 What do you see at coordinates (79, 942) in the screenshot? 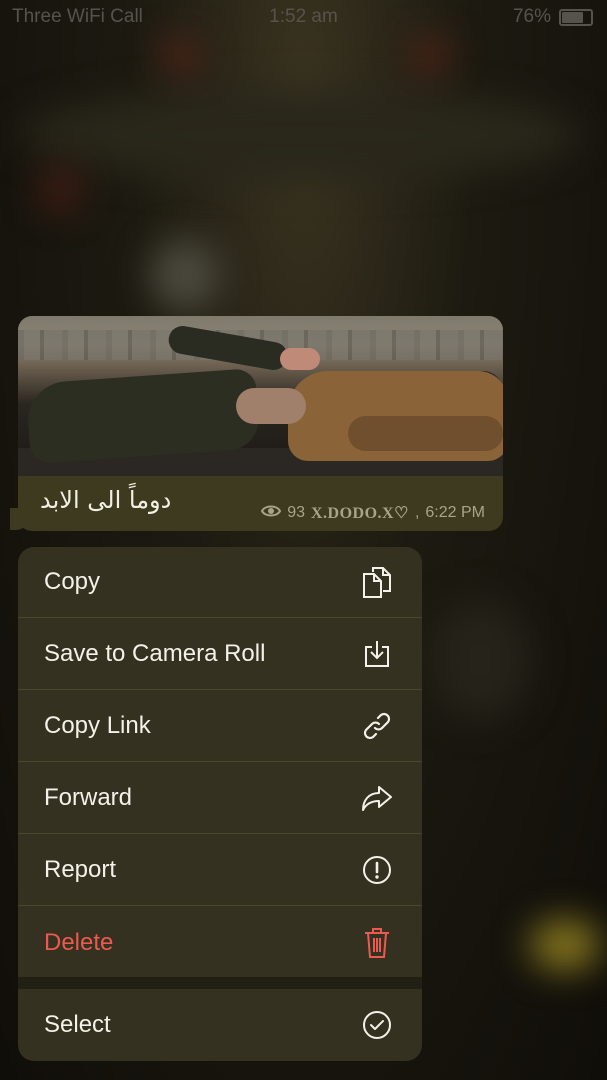
I see `menu-item-label: Delete` at bounding box center [79, 942].